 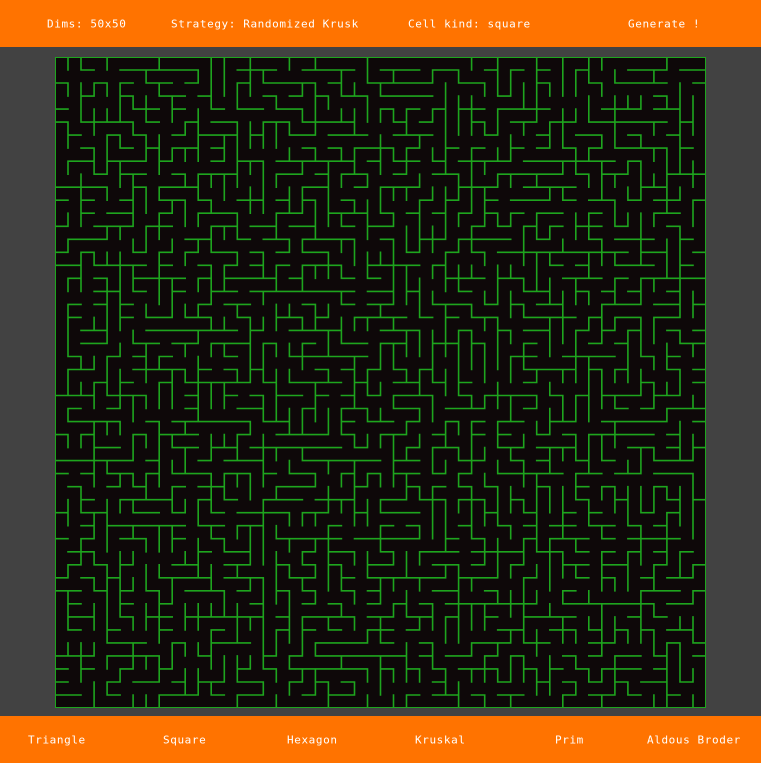 I want to click on cell-kind-label: Cell kind: square, so click(x=469, y=23).